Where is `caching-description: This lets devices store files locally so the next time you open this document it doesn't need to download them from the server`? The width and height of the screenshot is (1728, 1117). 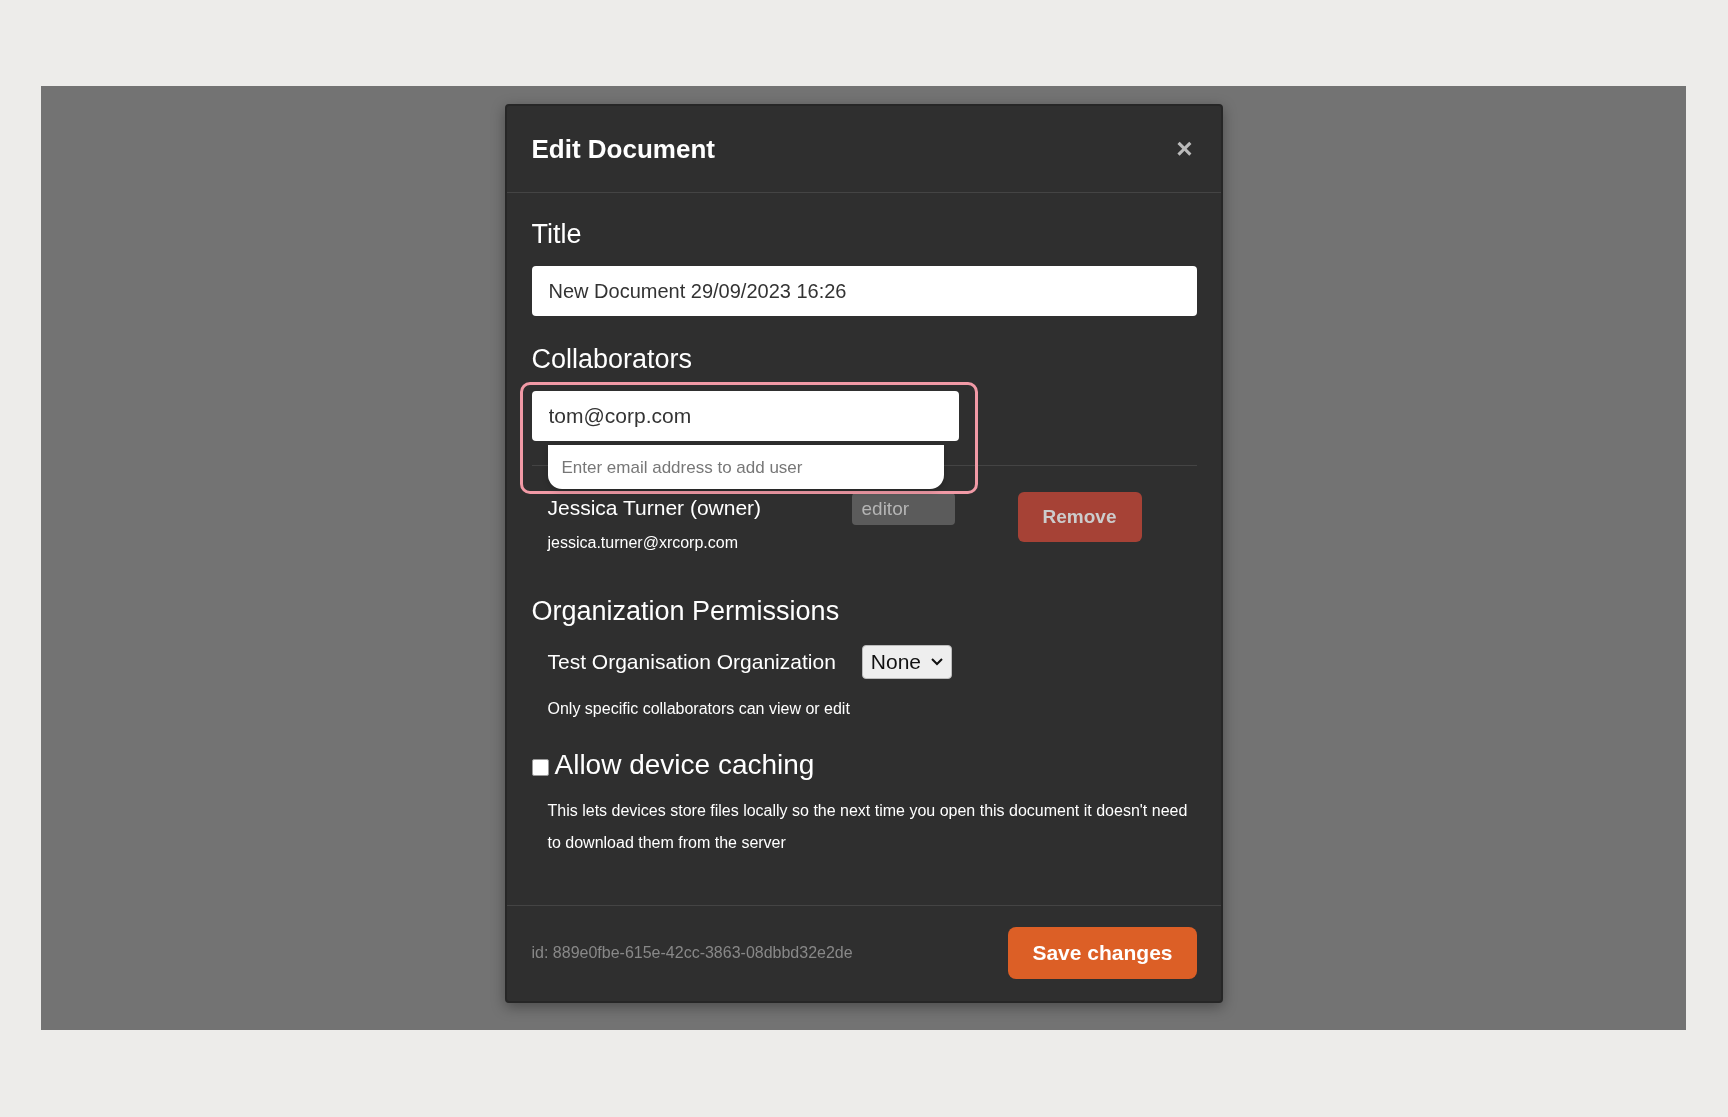 caching-description: This lets devices store files locally so the next time you open this document it doesn't need to download them from the server is located at coordinates (868, 827).